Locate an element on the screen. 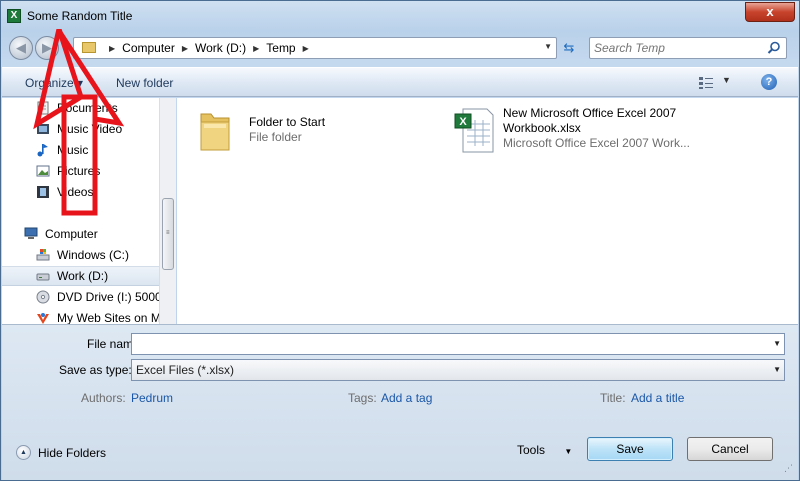 Image resolution: width=800 pixels, height=481 pixels. computer-icon is located at coordinates (31, 233).